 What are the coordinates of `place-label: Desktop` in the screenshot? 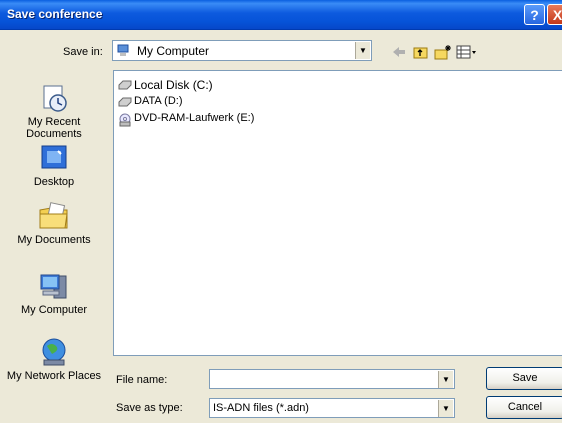 It's located at (54, 182).